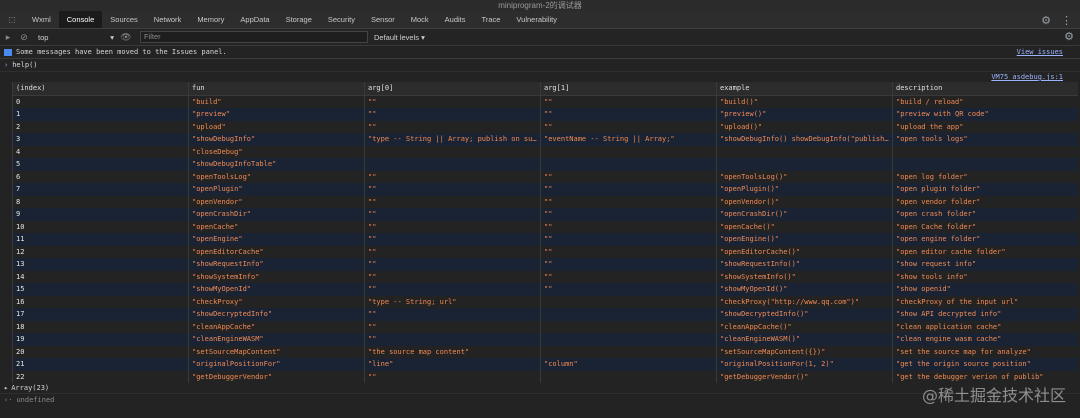 The height and width of the screenshot is (418, 1080). What do you see at coordinates (1066, 20) in the screenshot?
I see `more-options-icon: ⋮` at bounding box center [1066, 20].